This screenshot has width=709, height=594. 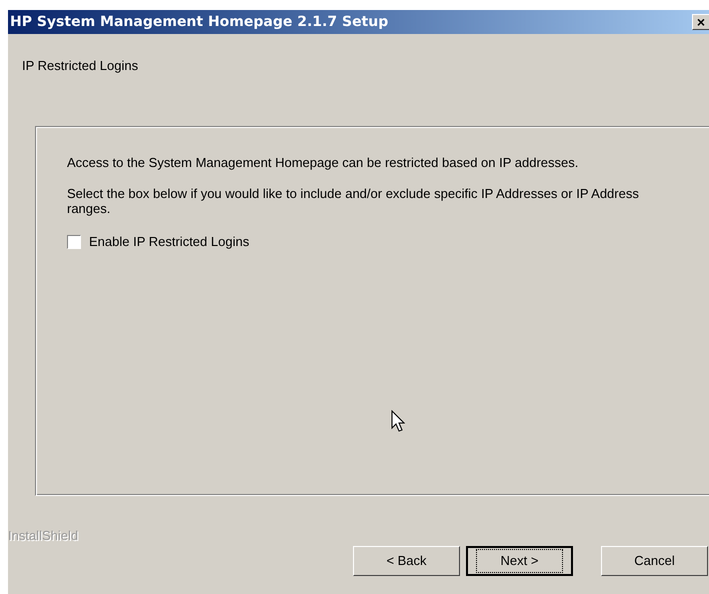 I want to click on page-heading: IP Restricted Logins, so click(x=80, y=65).